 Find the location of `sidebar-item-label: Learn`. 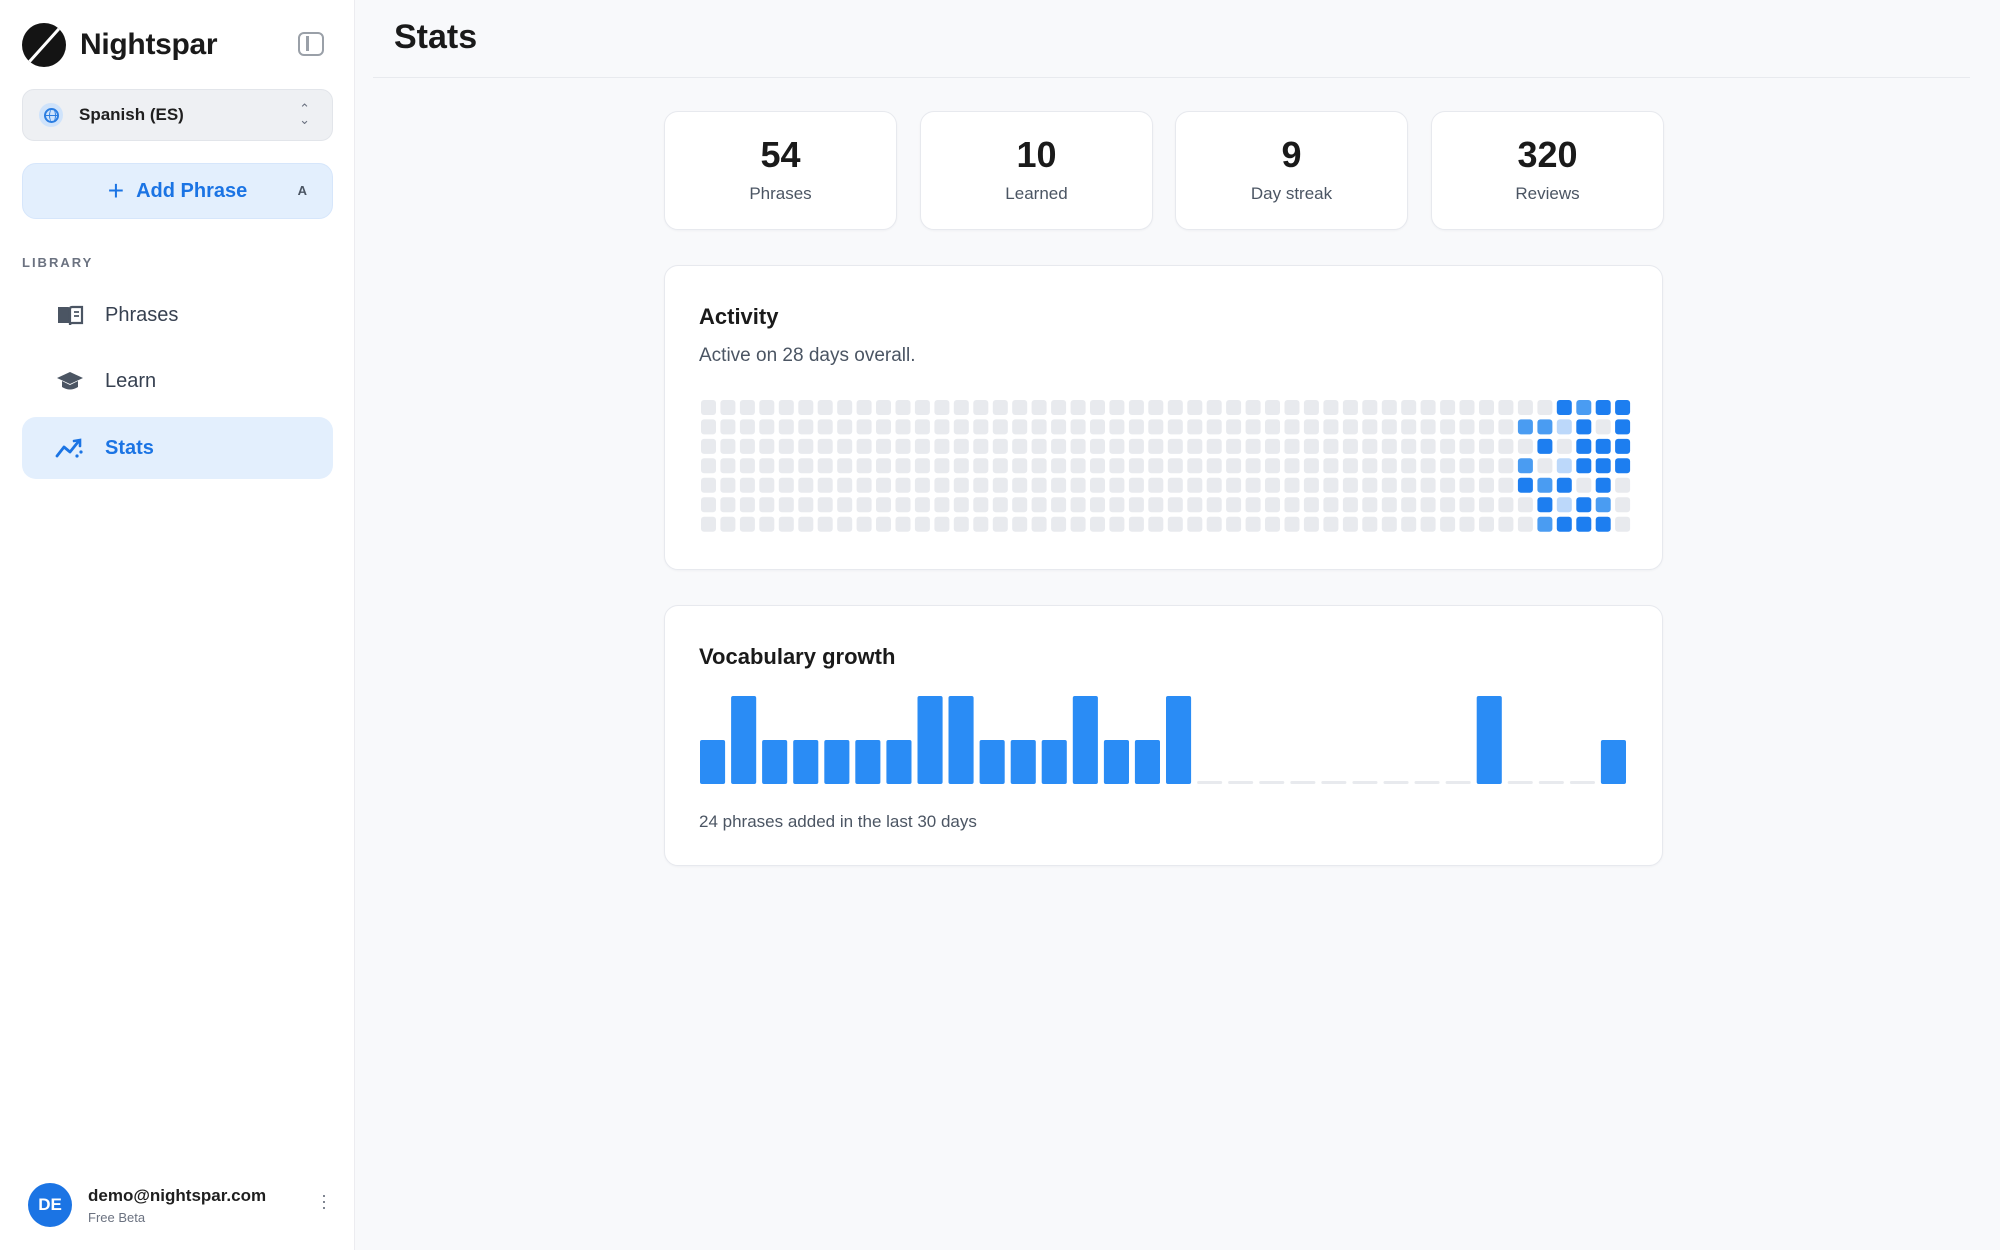

sidebar-item-label: Learn is located at coordinates (131, 380).